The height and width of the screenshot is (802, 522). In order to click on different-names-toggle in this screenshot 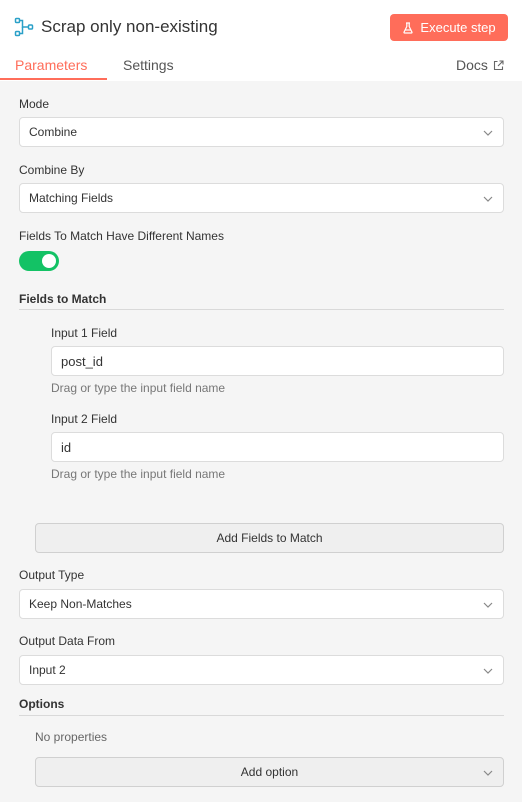, I will do `click(39, 261)`.